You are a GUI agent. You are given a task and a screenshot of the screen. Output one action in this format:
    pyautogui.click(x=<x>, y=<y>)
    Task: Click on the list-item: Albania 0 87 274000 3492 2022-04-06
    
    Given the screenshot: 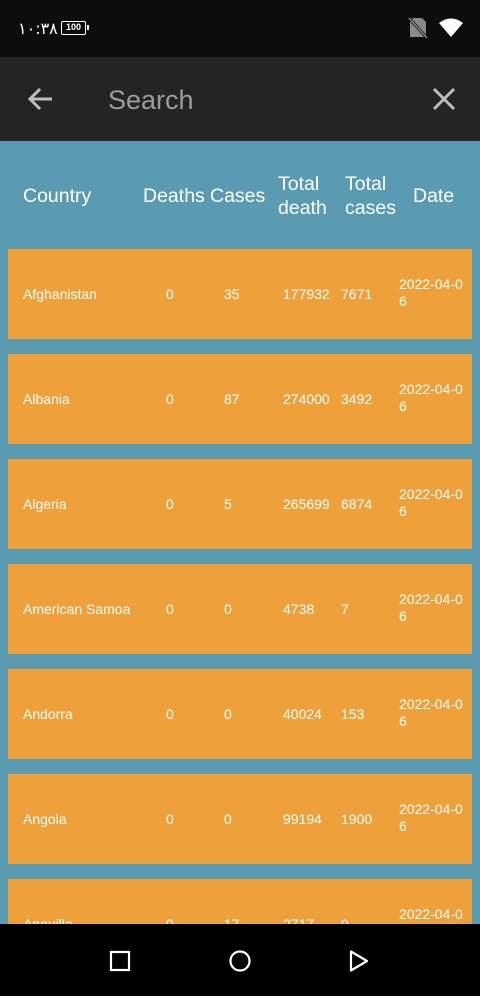 What is the action you would take?
    pyautogui.click(x=240, y=399)
    